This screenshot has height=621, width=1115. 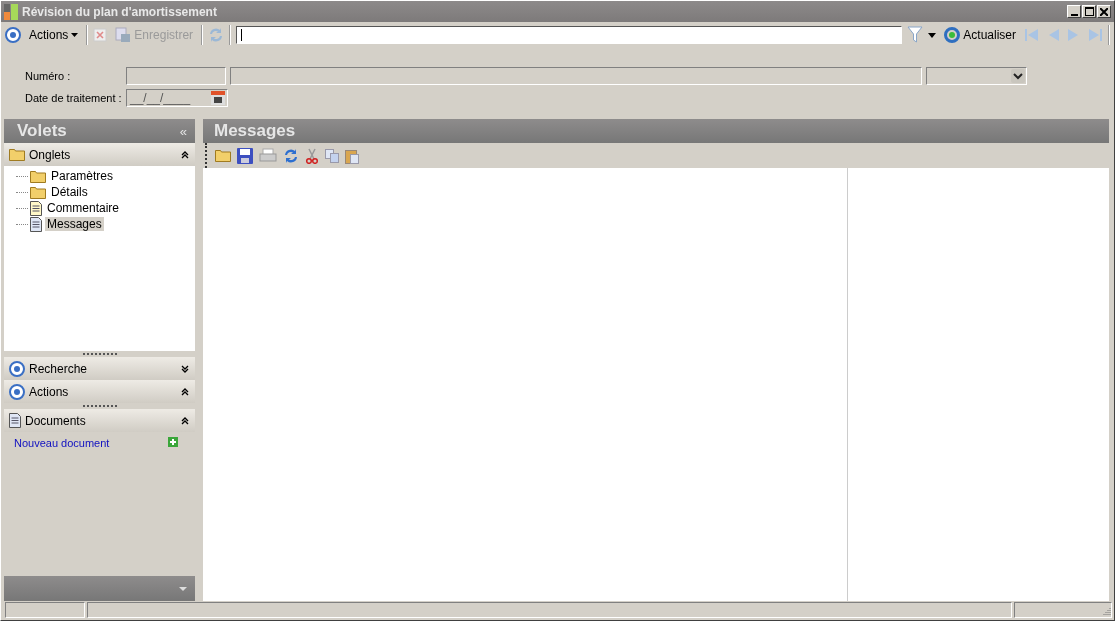 I want to click on maximize-button, so click(x=1089, y=11).